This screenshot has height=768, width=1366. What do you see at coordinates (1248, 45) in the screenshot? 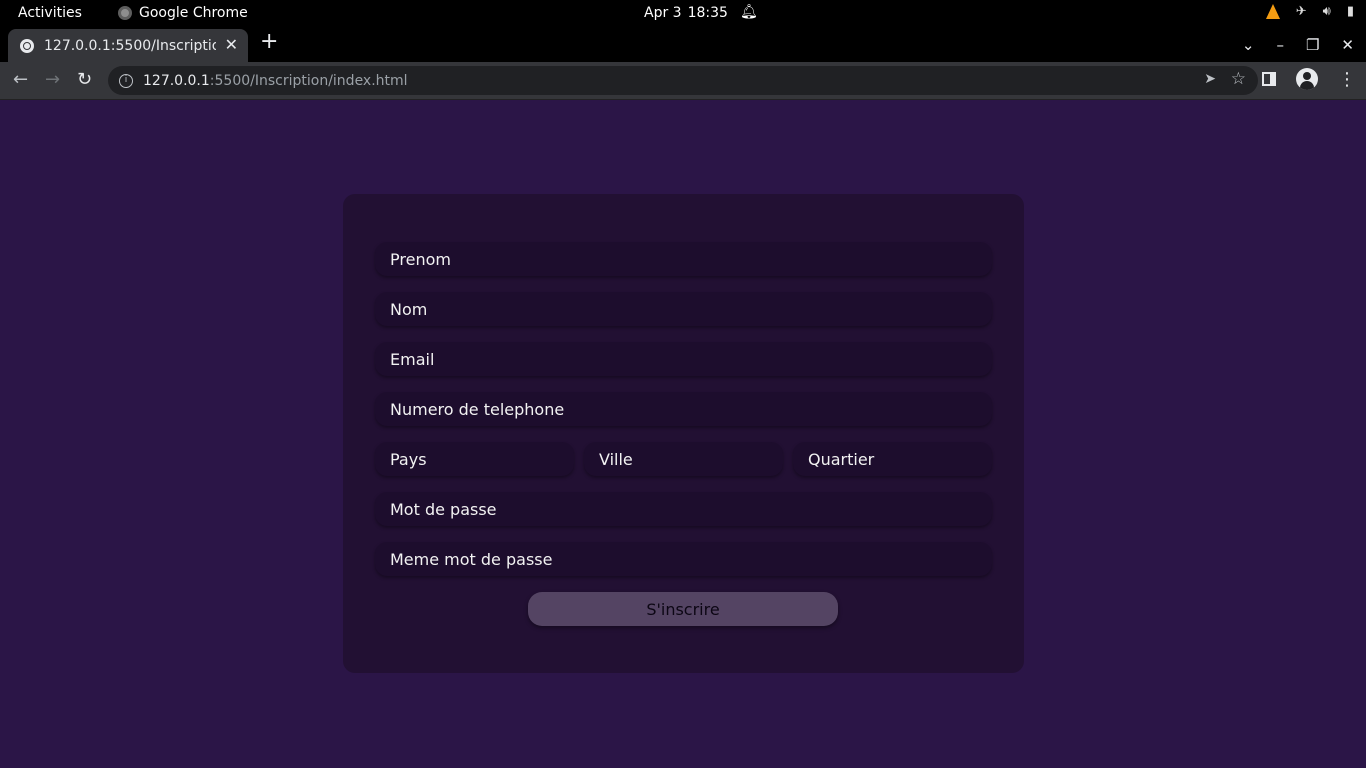
I see `tab-search-icon: ⌄` at bounding box center [1248, 45].